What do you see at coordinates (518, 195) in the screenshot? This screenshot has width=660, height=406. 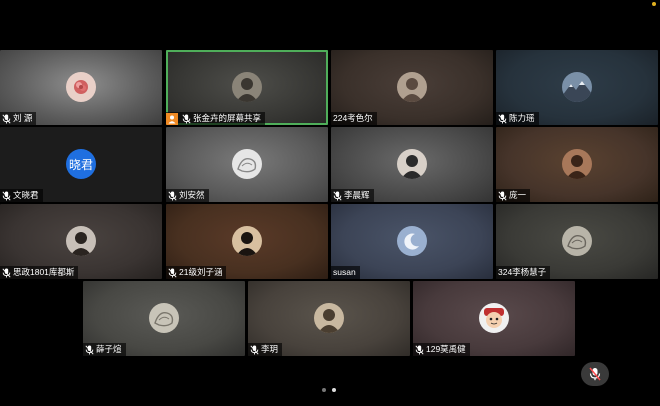 I see `participant-name: 庞一` at bounding box center [518, 195].